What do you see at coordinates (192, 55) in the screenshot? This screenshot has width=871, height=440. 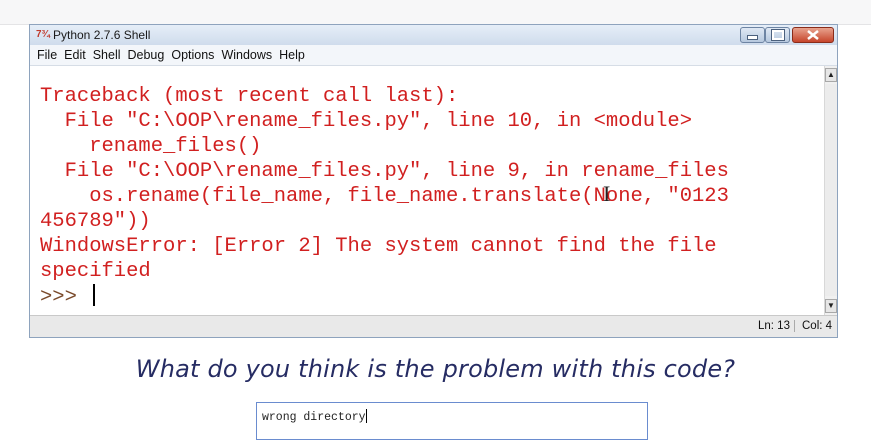 I see `menu-options: Options` at bounding box center [192, 55].